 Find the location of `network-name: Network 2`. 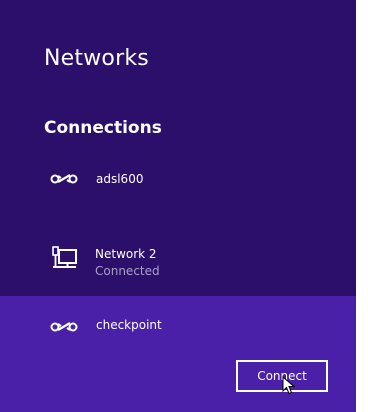

network-name: Network 2 is located at coordinates (126, 254).